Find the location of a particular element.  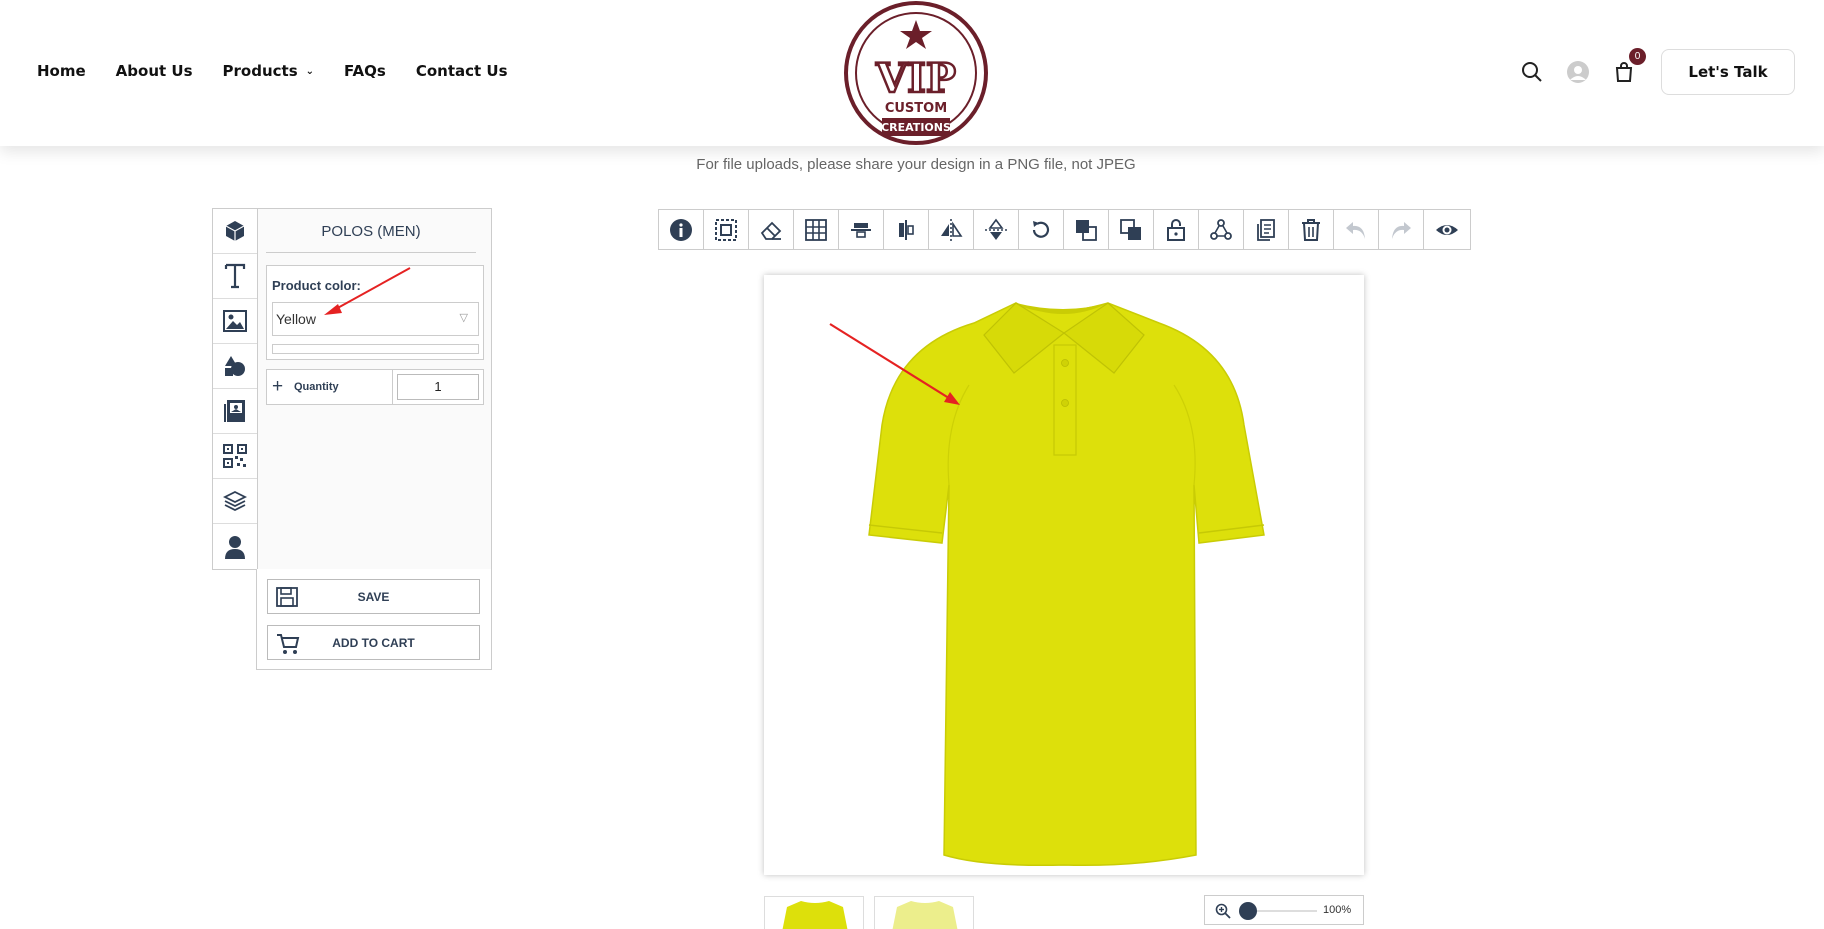

search-icon is located at coordinates (1532, 72).